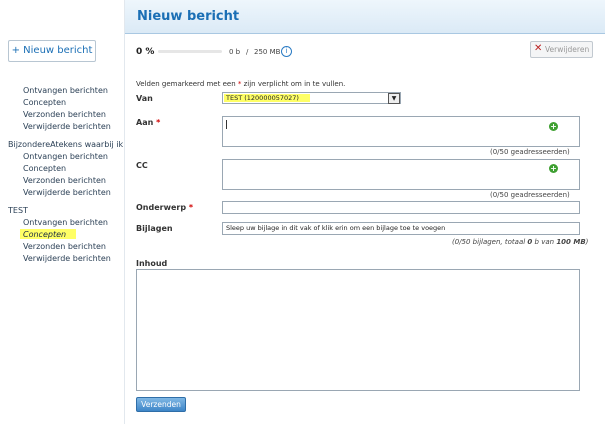 This screenshot has width=605, height=424. I want to click on onderwerp-label: Onderwerp *, so click(164, 207).